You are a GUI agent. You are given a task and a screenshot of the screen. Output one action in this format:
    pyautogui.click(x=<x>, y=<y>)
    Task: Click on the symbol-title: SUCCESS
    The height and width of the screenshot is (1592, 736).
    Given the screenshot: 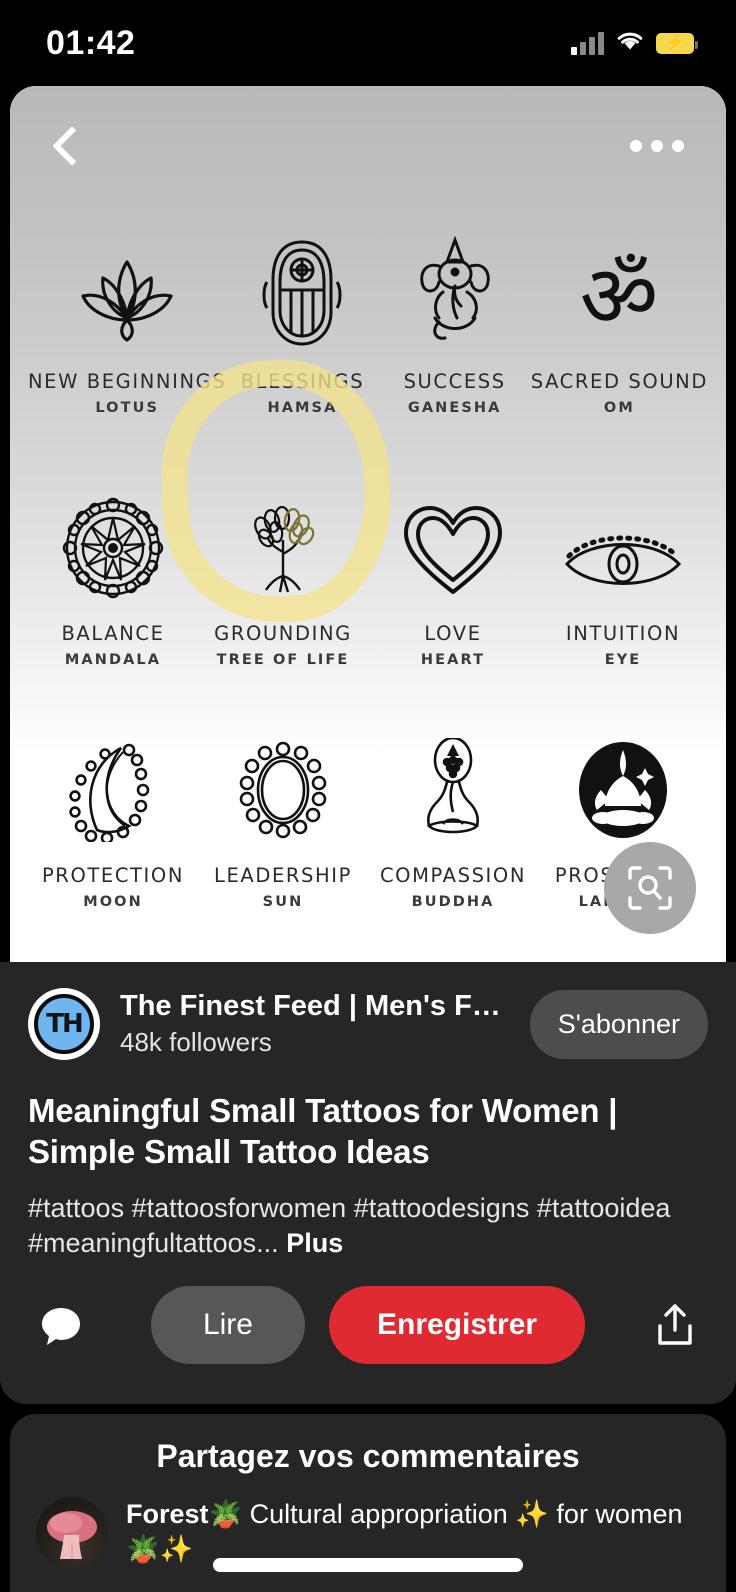 What is the action you would take?
    pyautogui.click(x=454, y=381)
    